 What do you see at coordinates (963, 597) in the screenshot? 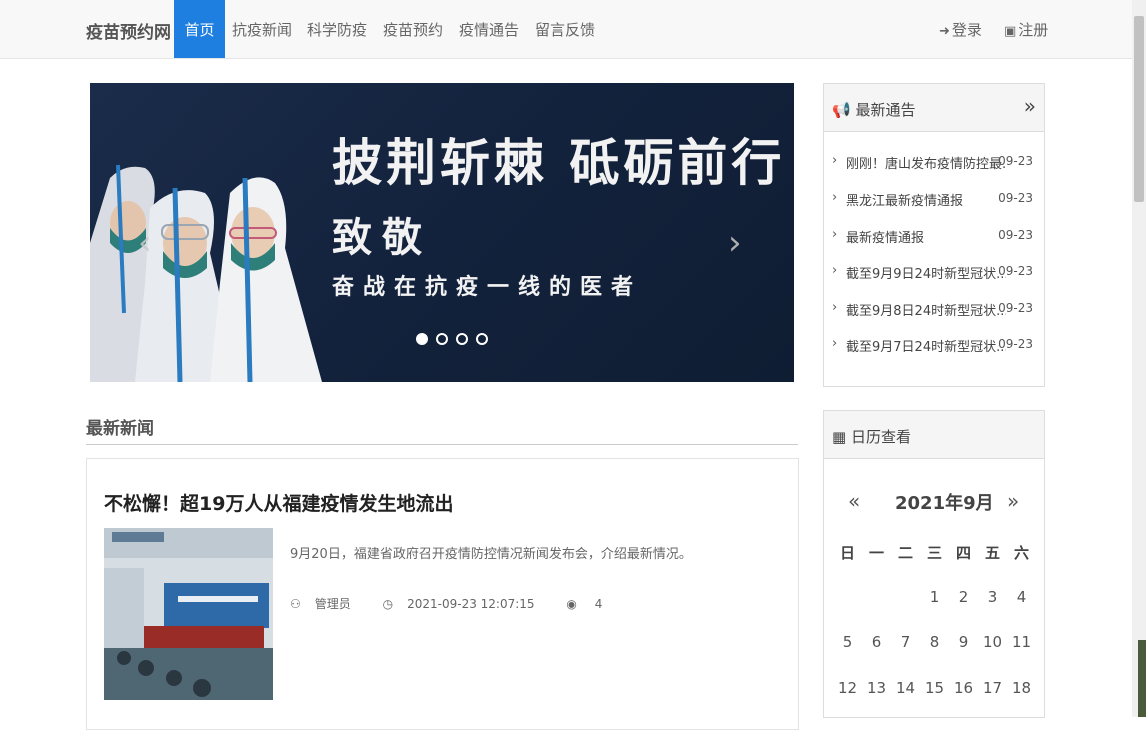
I see `calendar-day: 2` at bounding box center [963, 597].